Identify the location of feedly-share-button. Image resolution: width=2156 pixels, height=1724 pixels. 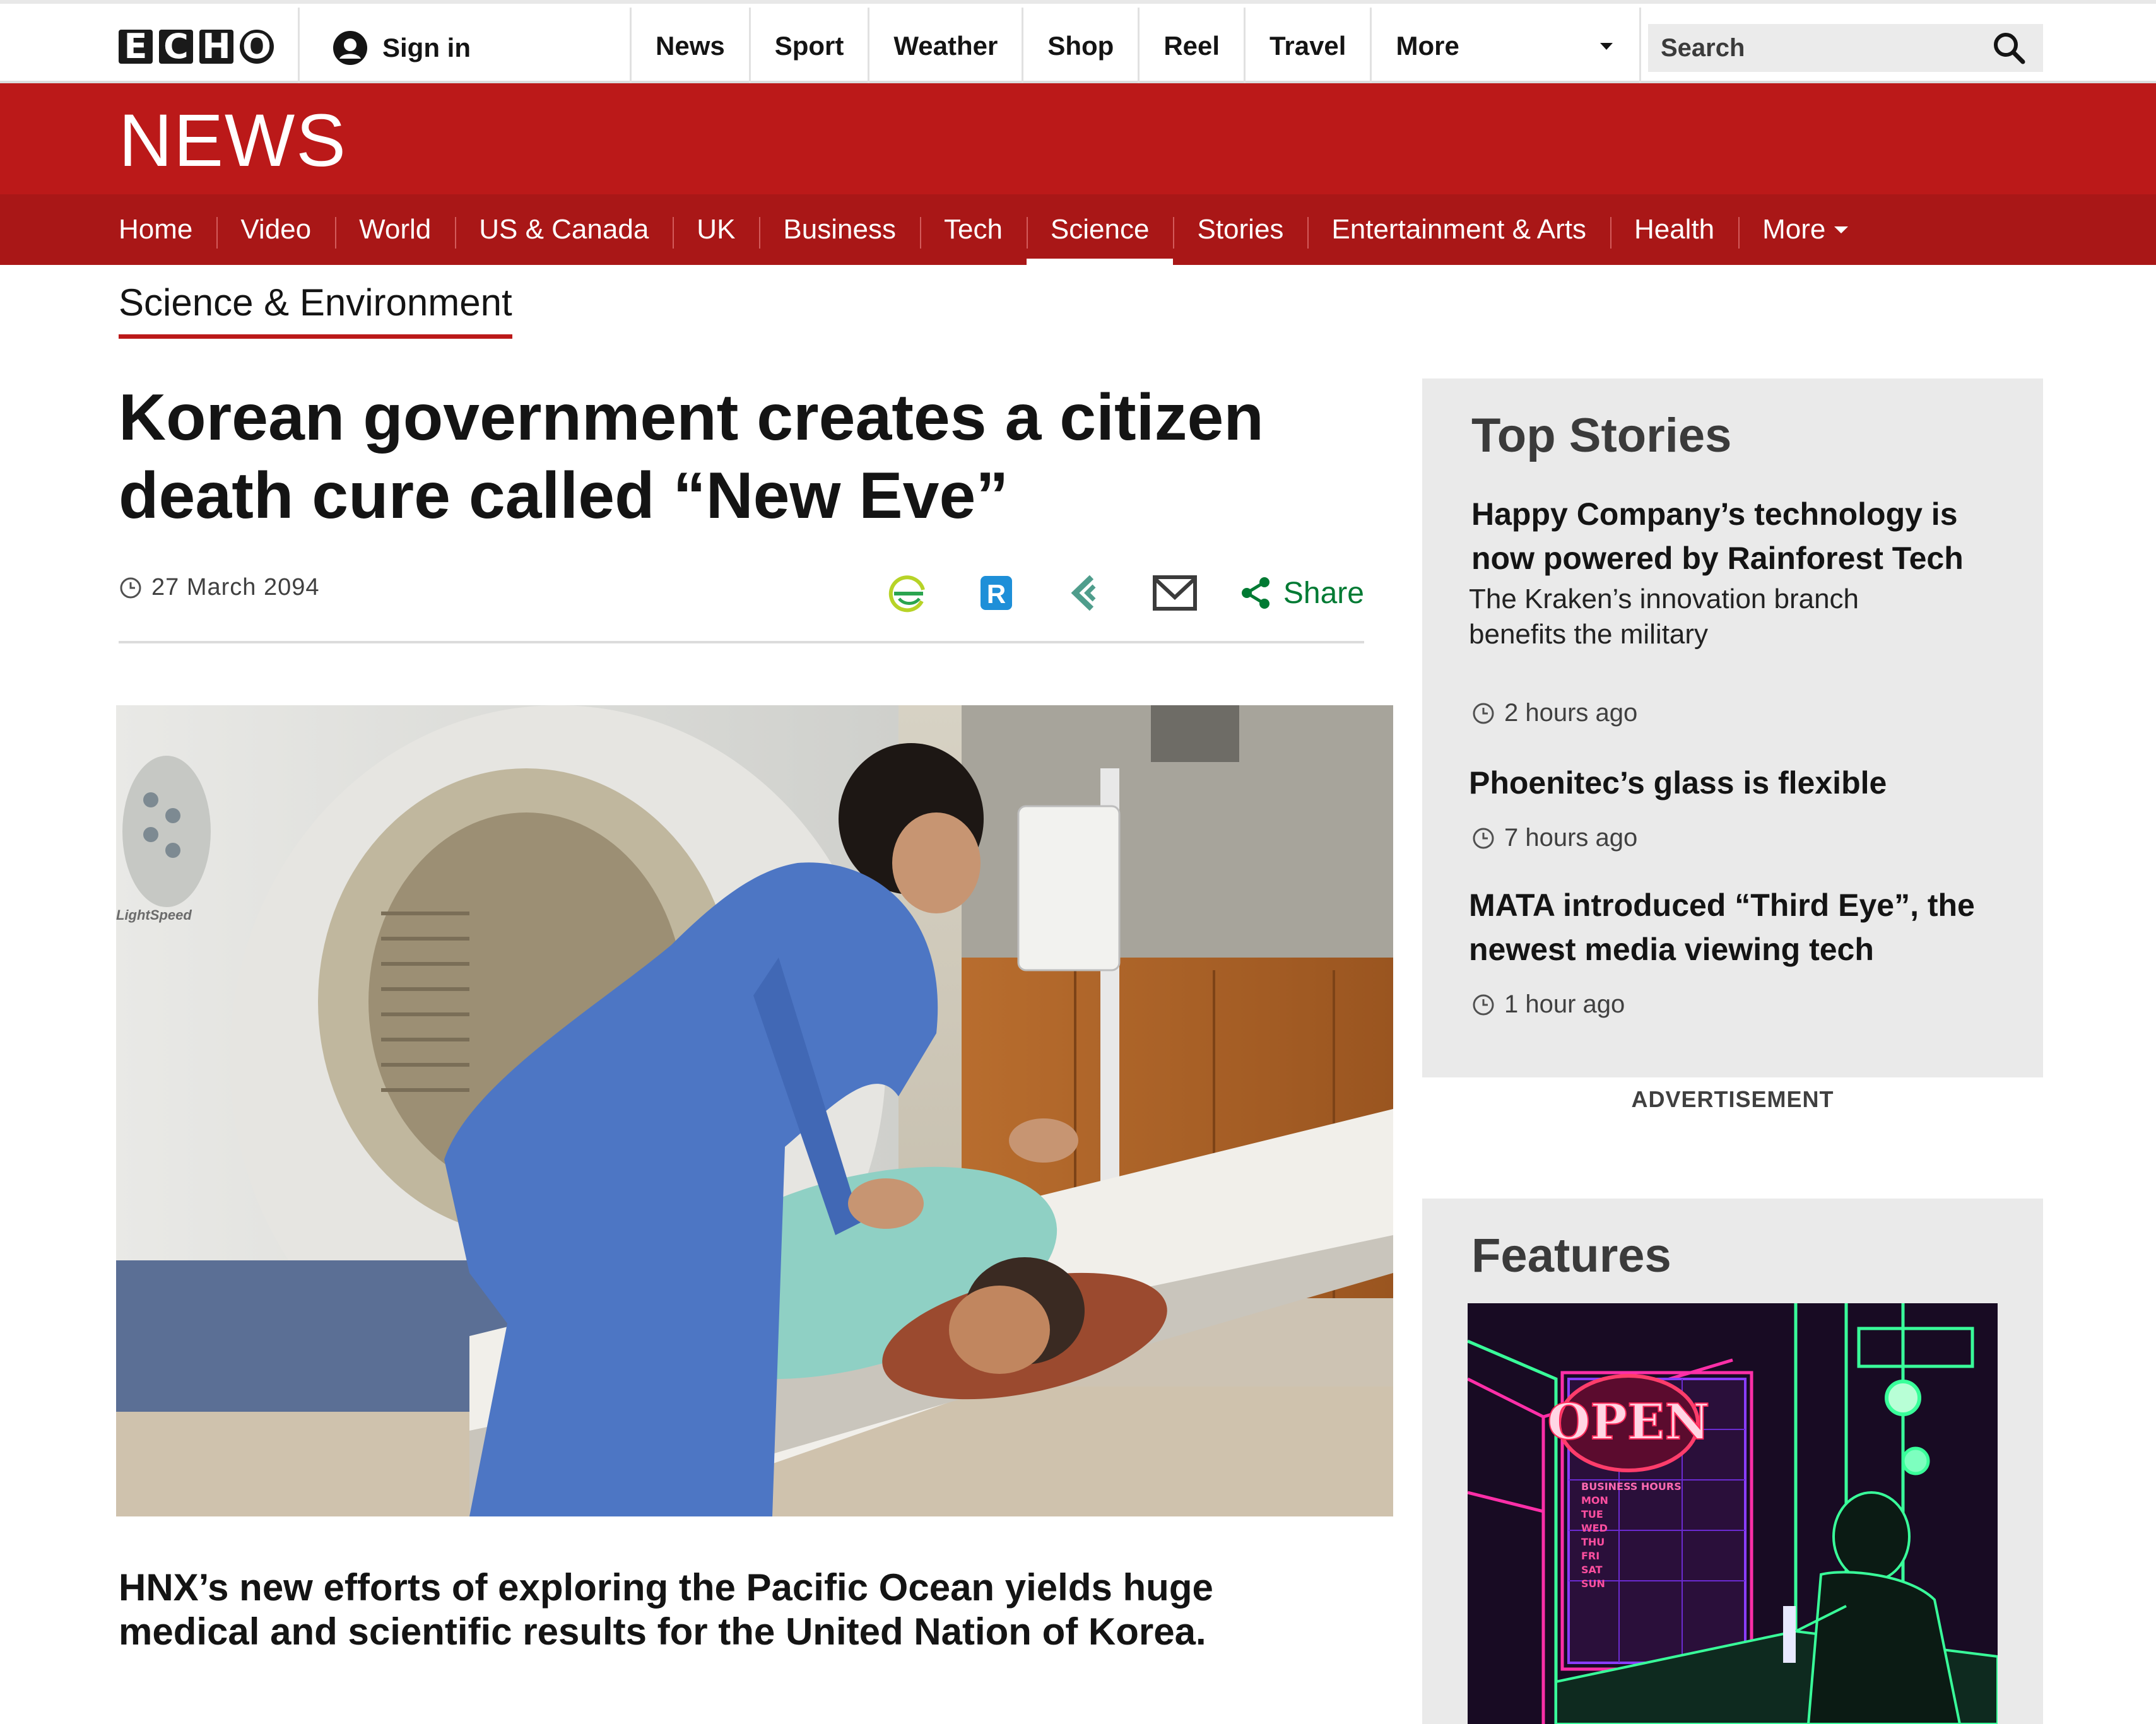
(1086, 593).